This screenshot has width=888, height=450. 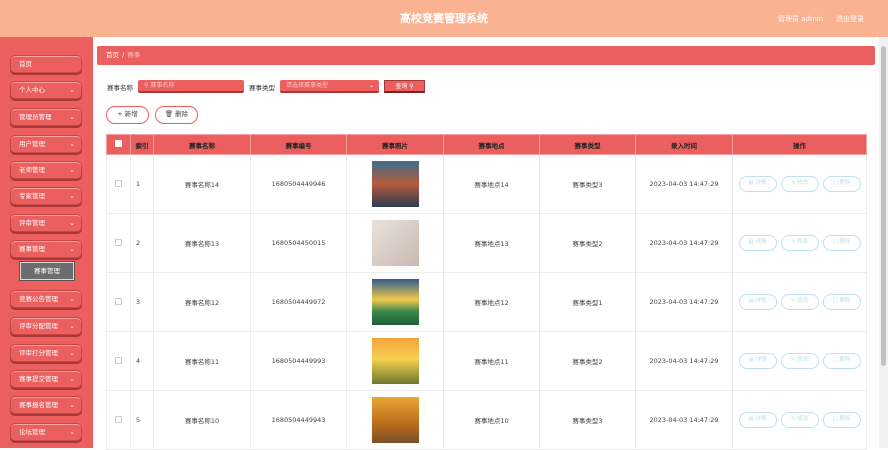 What do you see at coordinates (32, 223) in the screenshot?
I see `sidebar-item-label: 评审管理` at bounding box center [32, 223].